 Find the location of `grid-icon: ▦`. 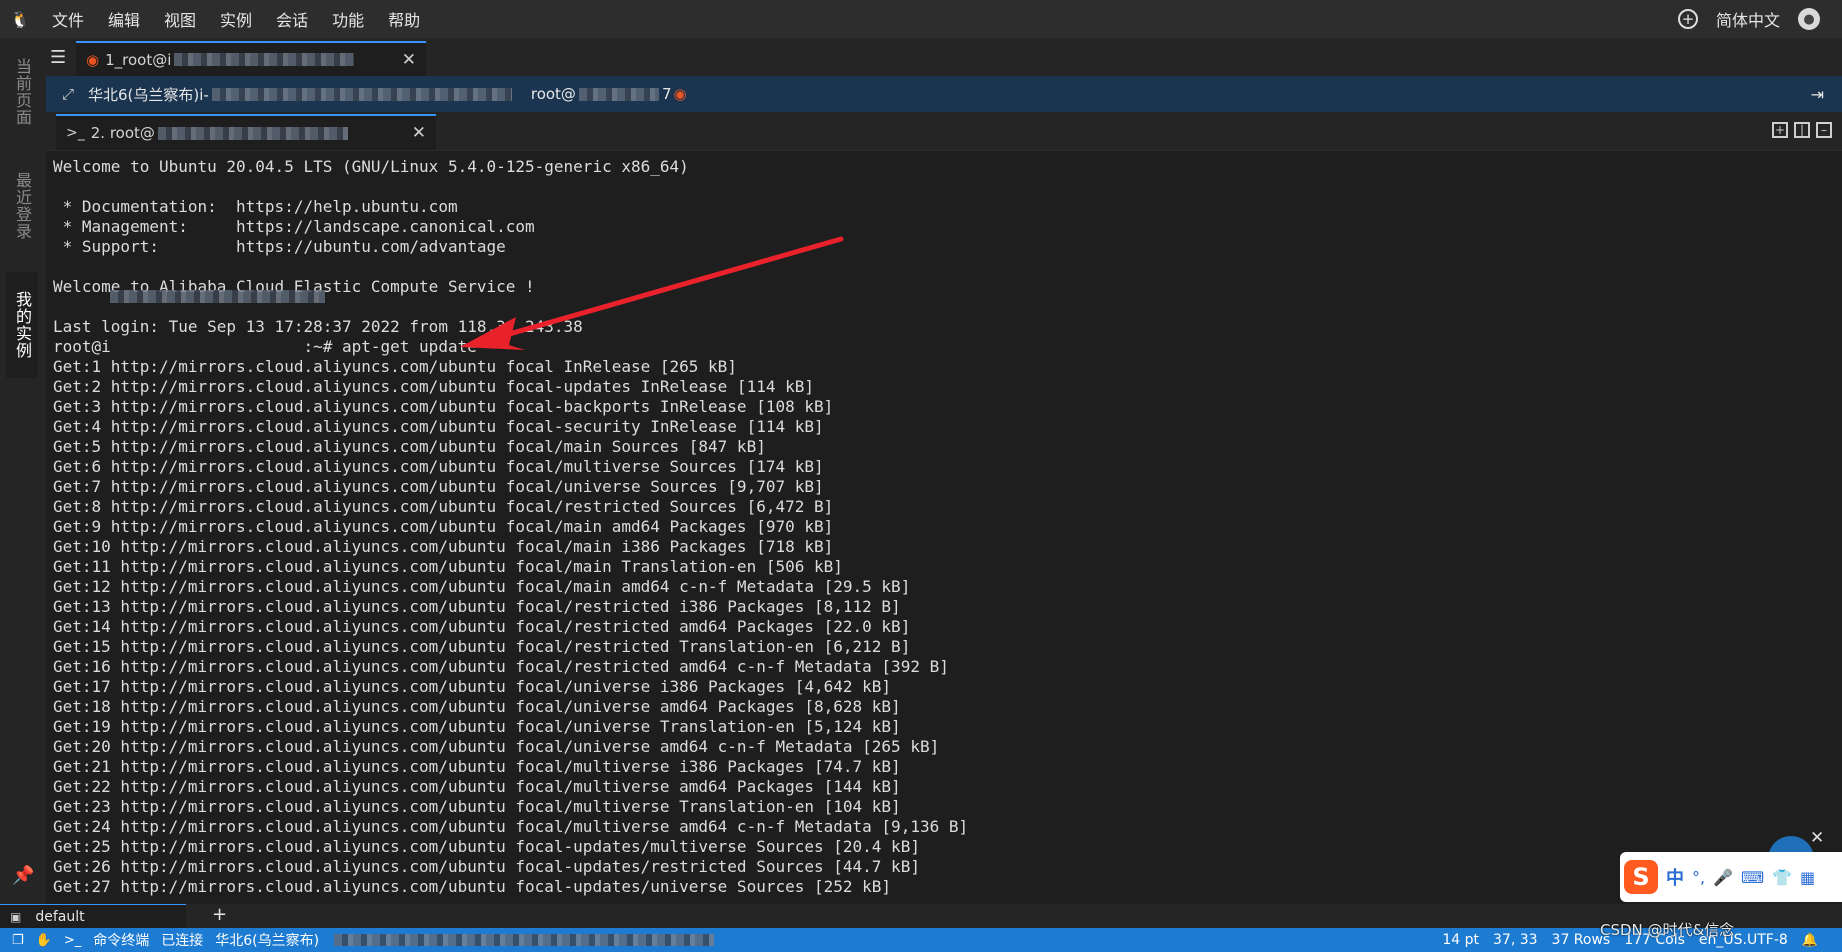

grid-icon: ▦ is located at coordinates (1807, 877).